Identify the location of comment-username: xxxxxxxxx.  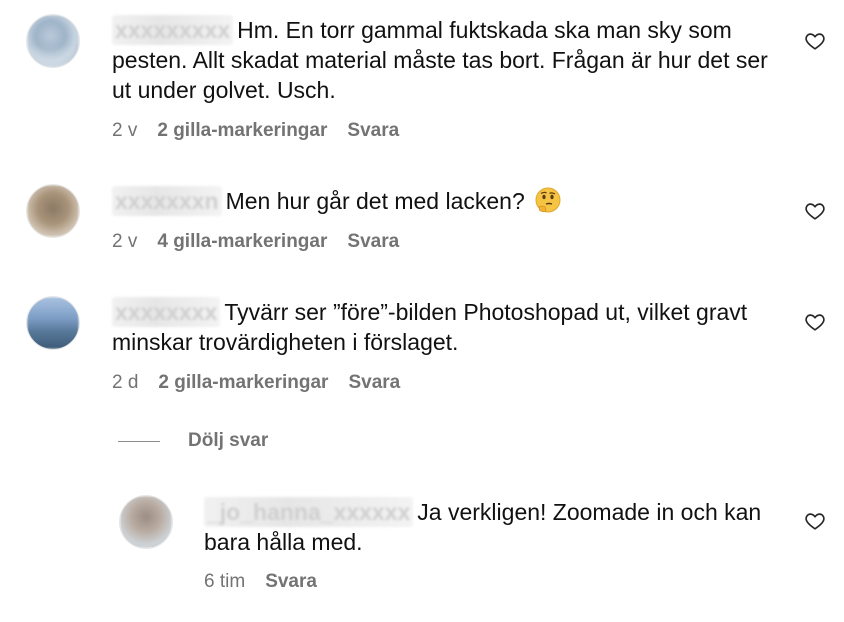
(173, 30).